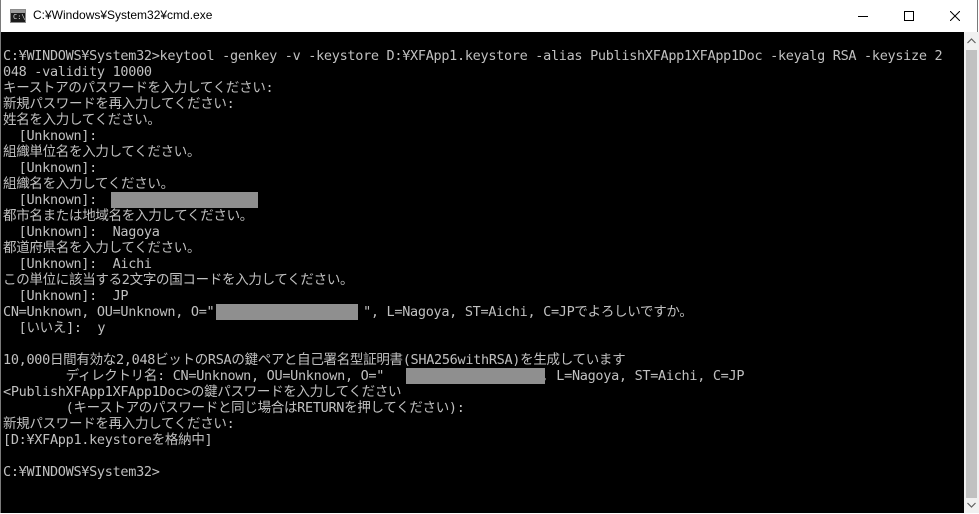 This screenshot has width=979, height=514. Describe the element at coordinates (123, 15) in the screenshot. I see `window-title: C:¥Windows¥System32¥cmd.exe` at that location.